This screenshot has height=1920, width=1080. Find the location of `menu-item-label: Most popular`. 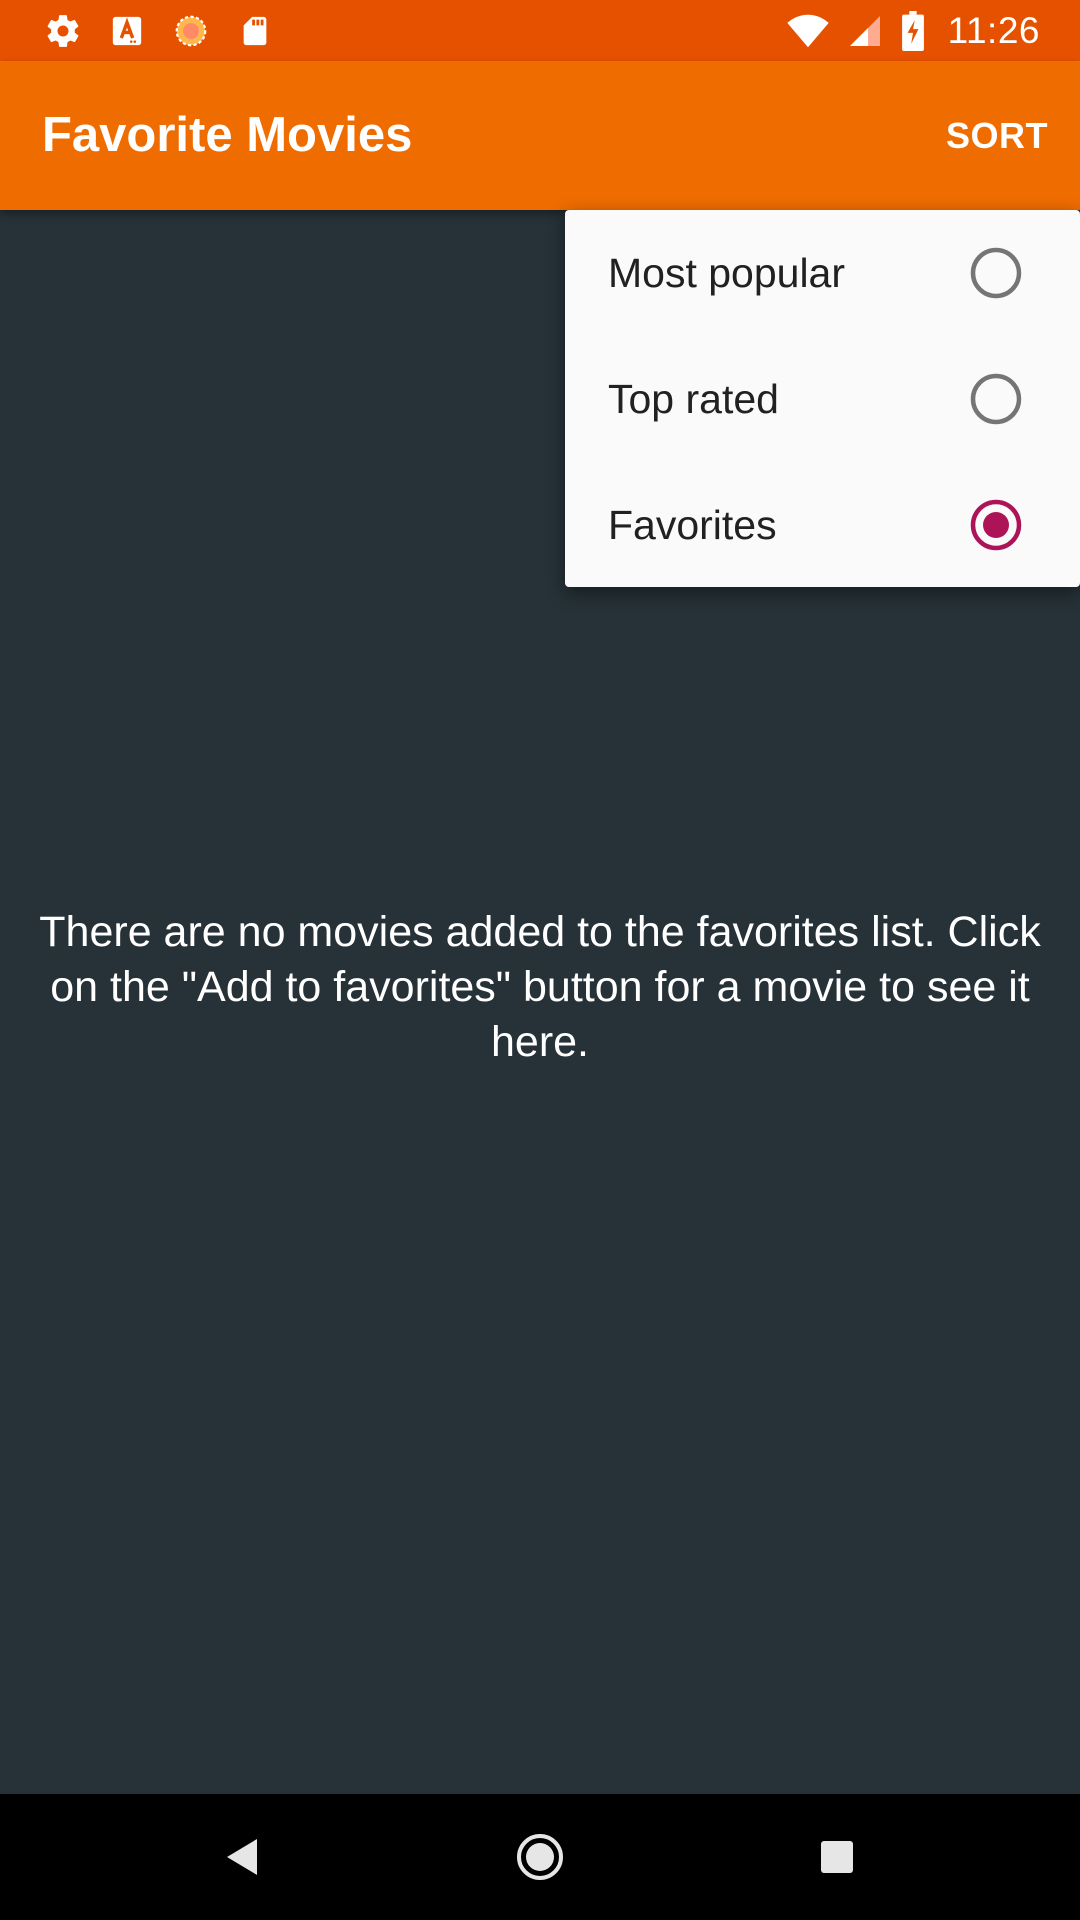

menu-item-label: Most popular is located at coordinates (727, 273).